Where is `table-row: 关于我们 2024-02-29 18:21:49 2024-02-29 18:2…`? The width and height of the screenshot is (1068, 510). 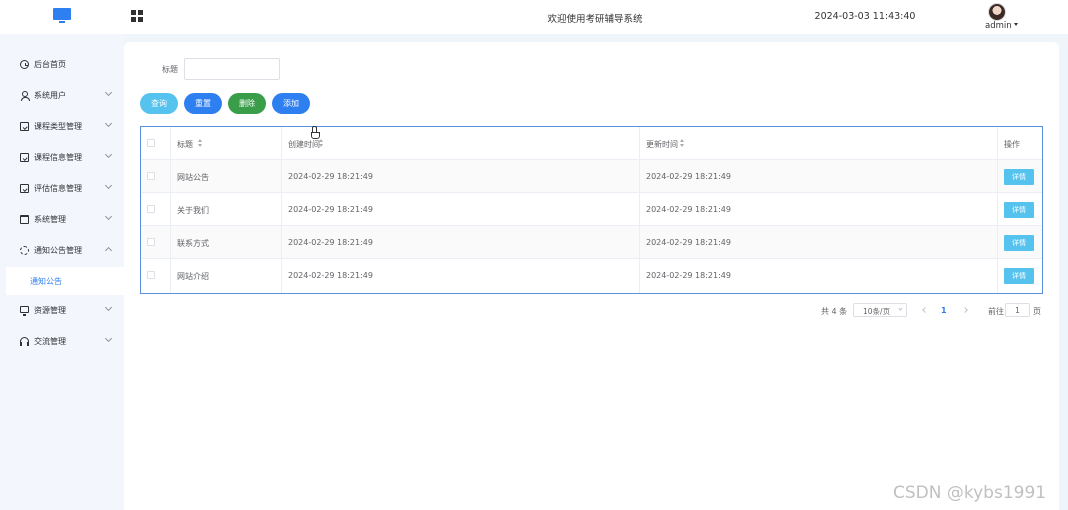 table-row: 关于我们 2024-02-29 18:21:49 2024-02-29 18:2… is located at coordinates (591, 209).